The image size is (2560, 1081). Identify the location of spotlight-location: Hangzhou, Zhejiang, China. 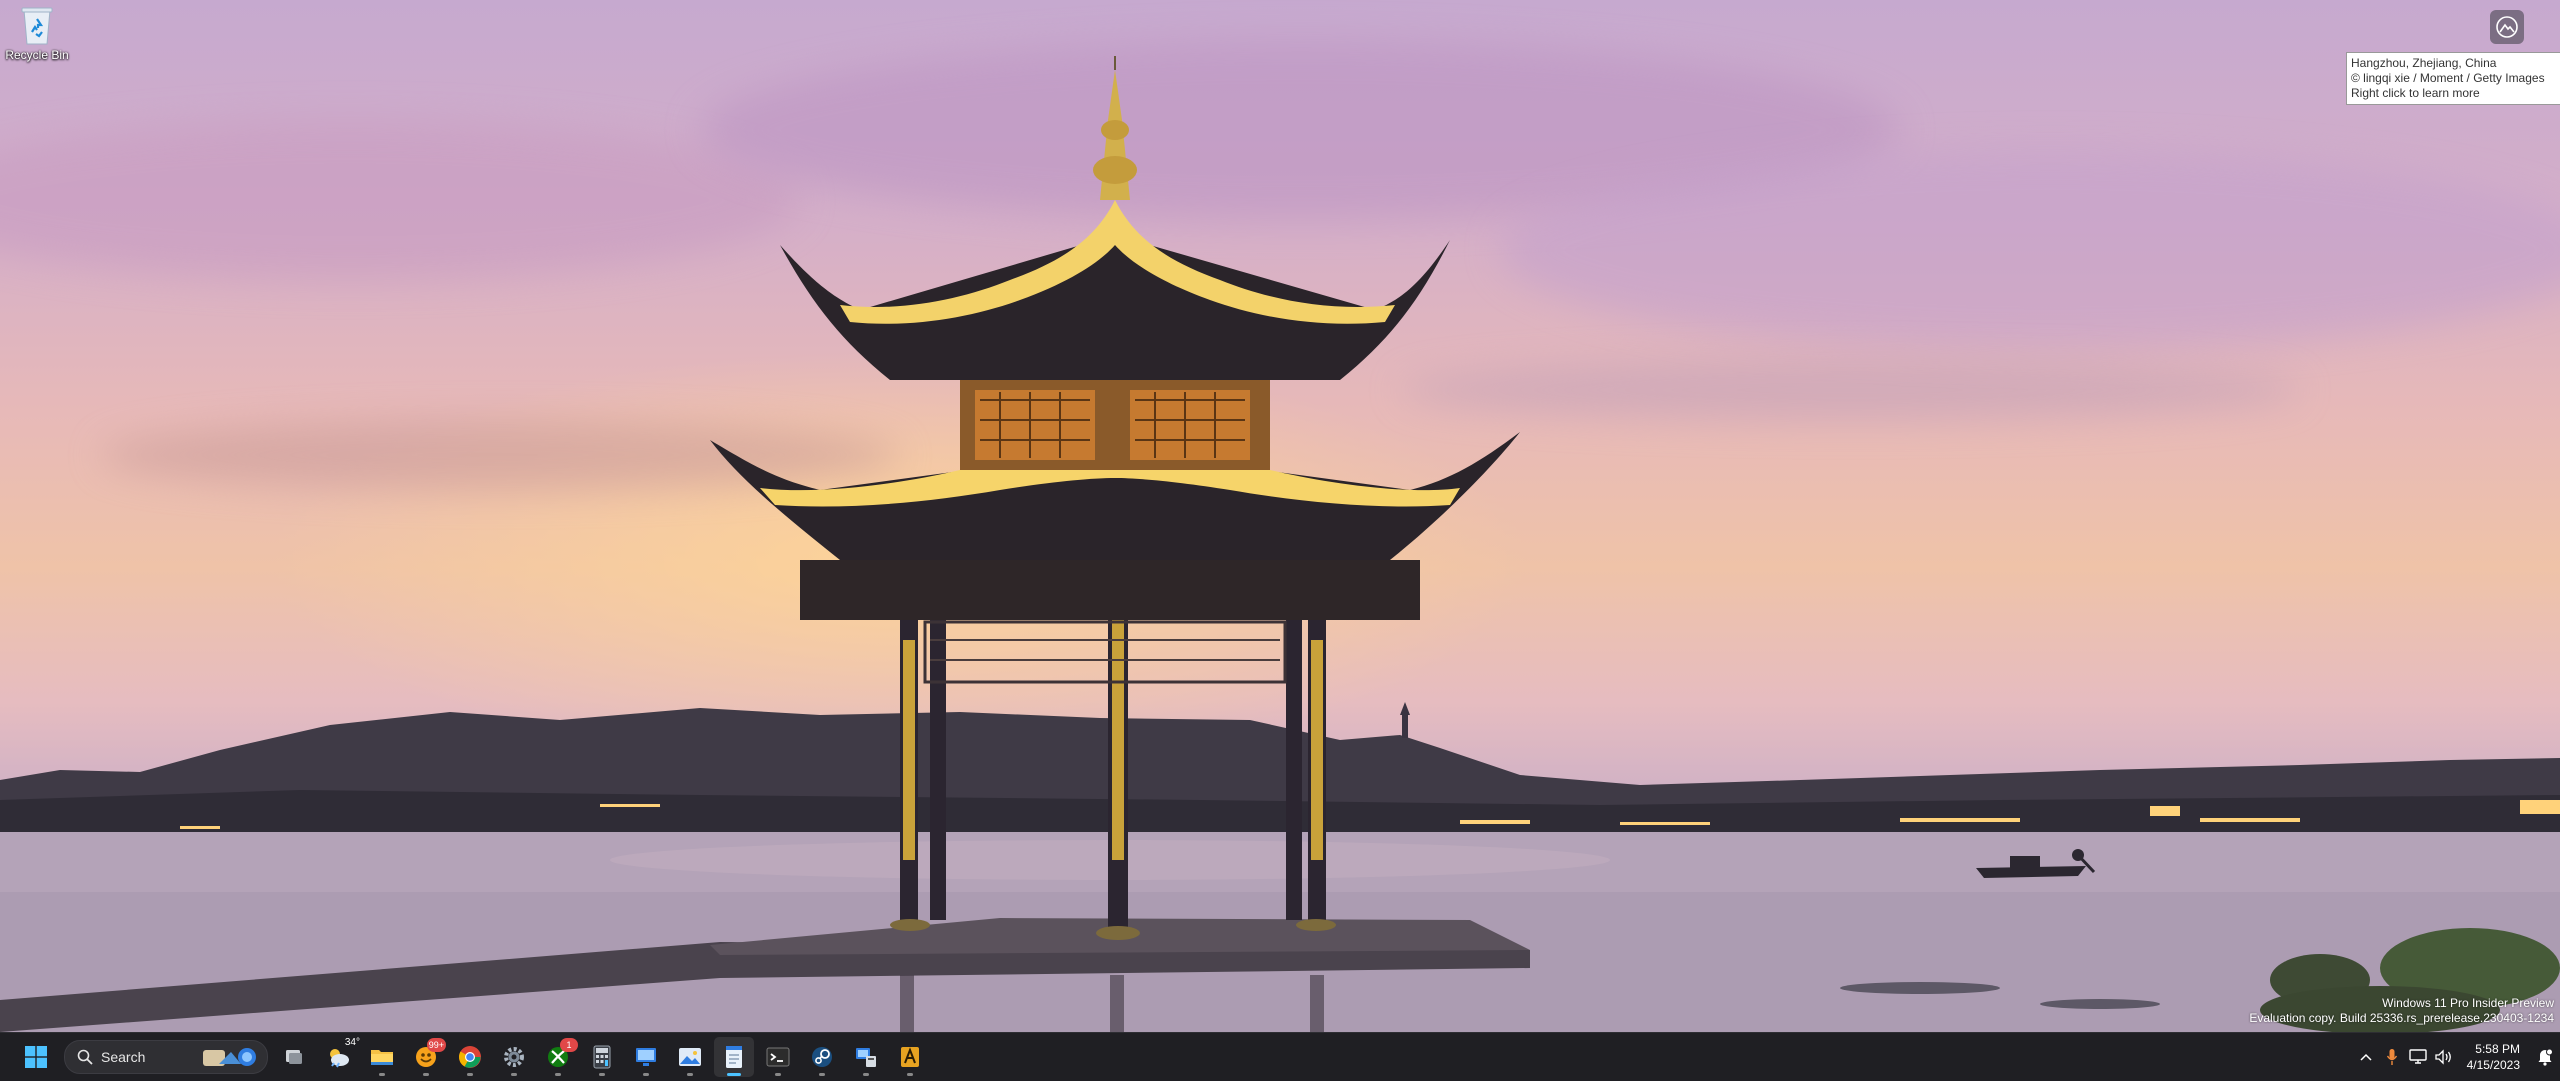
(2424, 63).